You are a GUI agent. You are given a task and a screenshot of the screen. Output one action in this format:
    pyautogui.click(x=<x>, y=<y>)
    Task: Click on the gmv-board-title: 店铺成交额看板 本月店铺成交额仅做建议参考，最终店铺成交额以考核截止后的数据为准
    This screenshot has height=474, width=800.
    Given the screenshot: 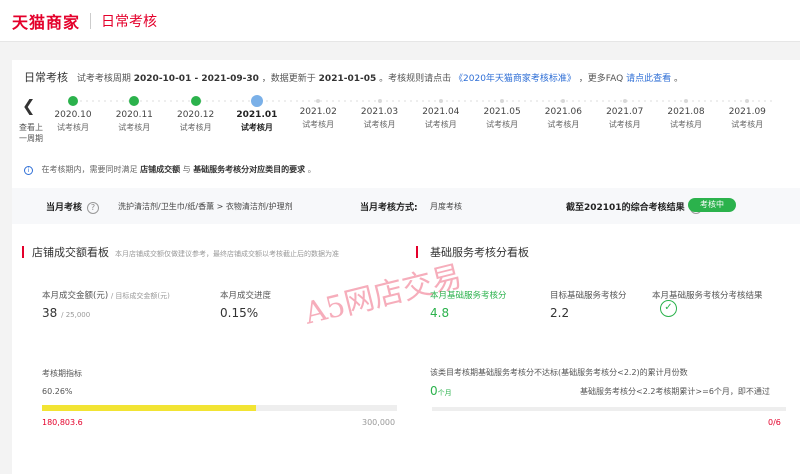 What is the action you would take?
    pyautogui.click(x=185, y=252)
    